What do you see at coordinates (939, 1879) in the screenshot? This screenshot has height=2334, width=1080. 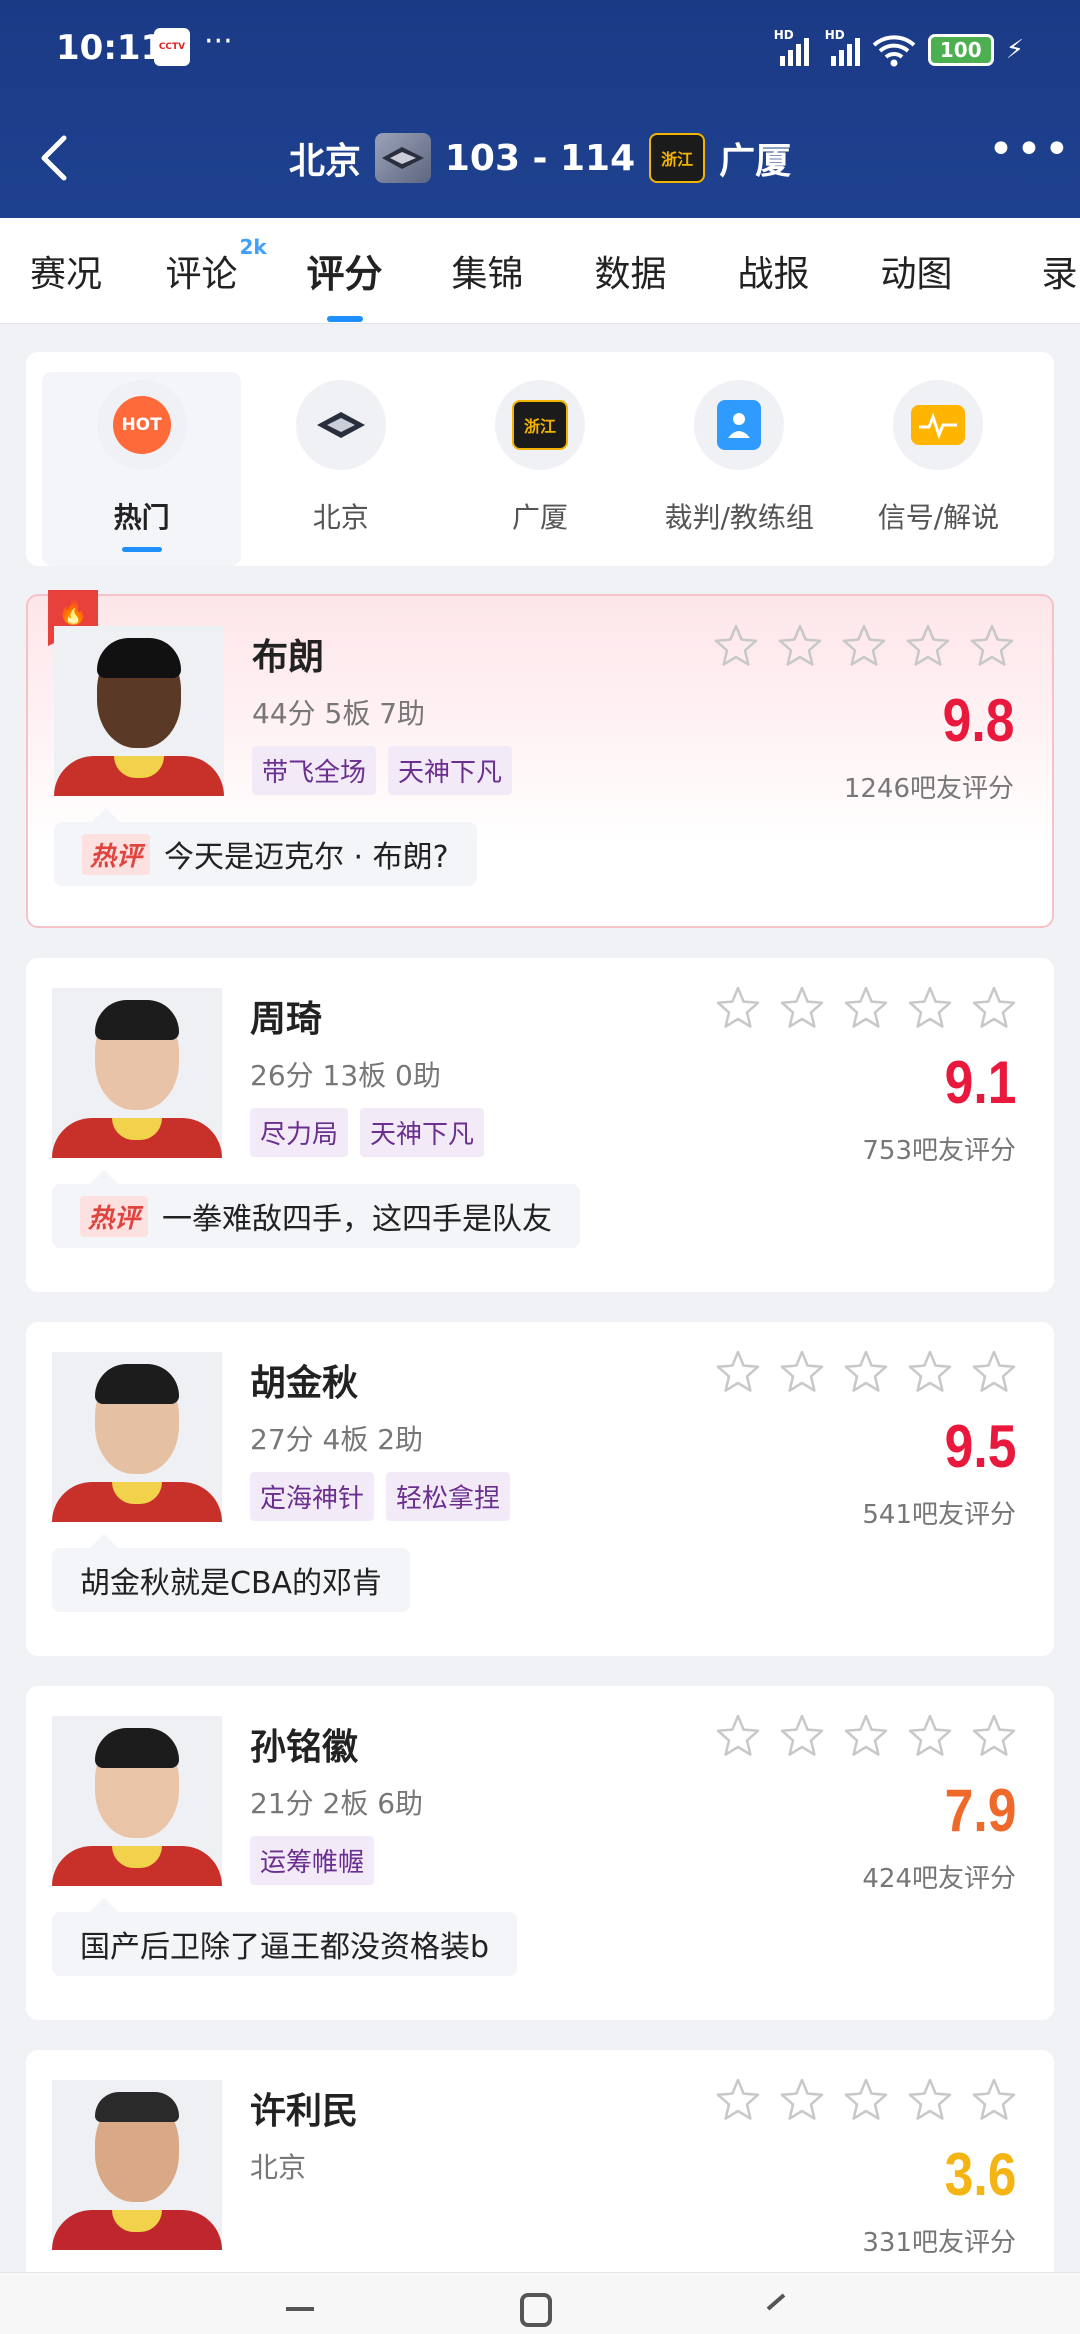 I see `rater-count: 424吧友评分` at bounding box center [939, 1879].